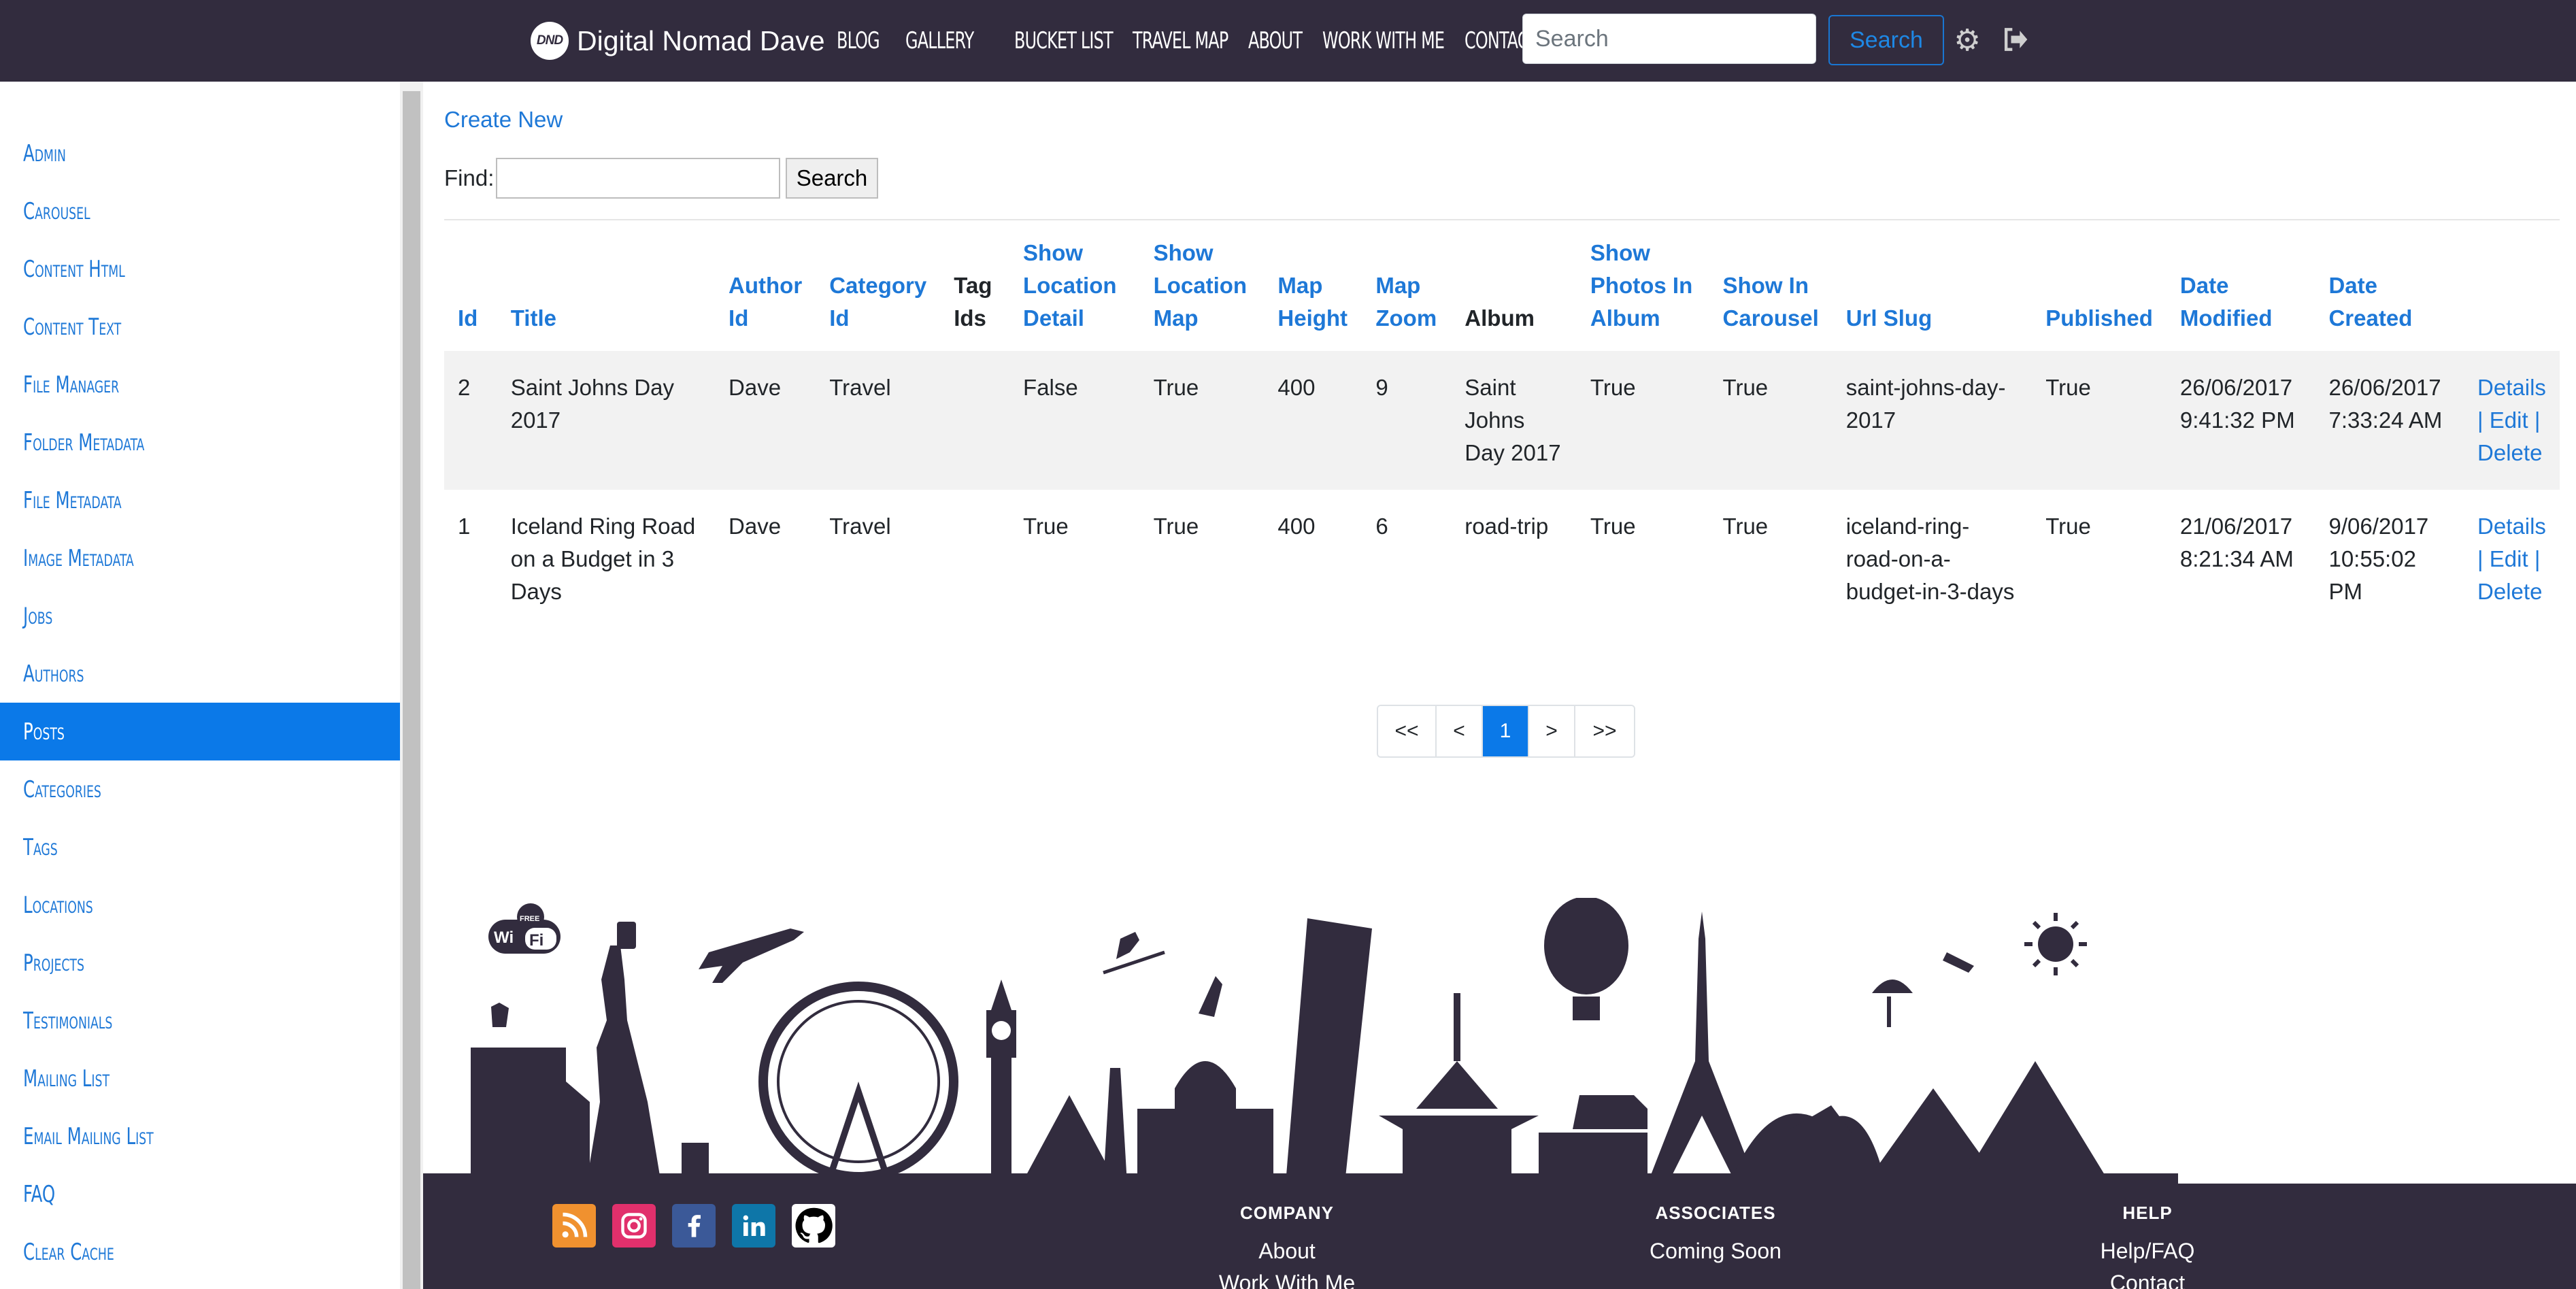  What do you see at coordinates (1745, 526) in the screenshot?
I see `cell-show-carousel: True` at bounding box center [1745, 526].